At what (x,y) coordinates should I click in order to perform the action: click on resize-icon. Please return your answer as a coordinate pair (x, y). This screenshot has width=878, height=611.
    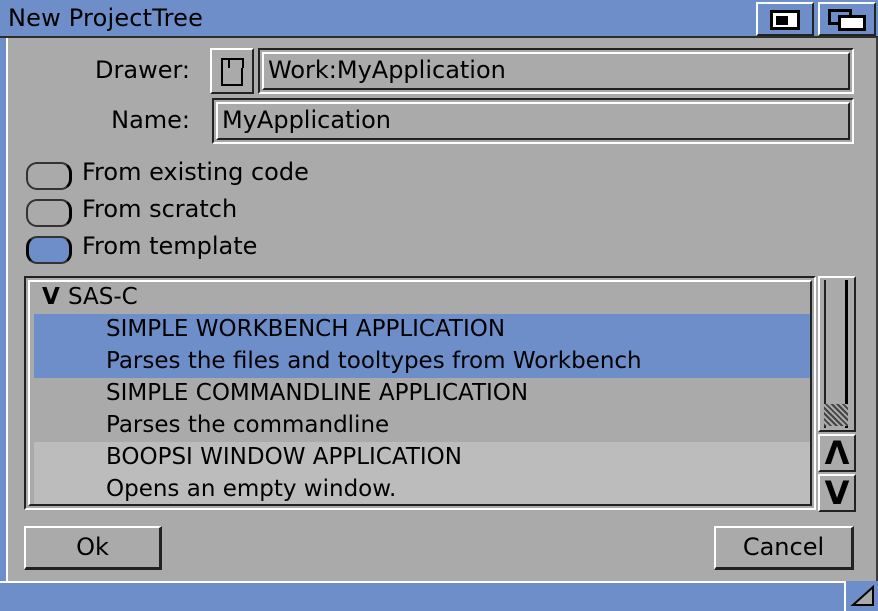
    Looking at the image, I should click on (862, 595).